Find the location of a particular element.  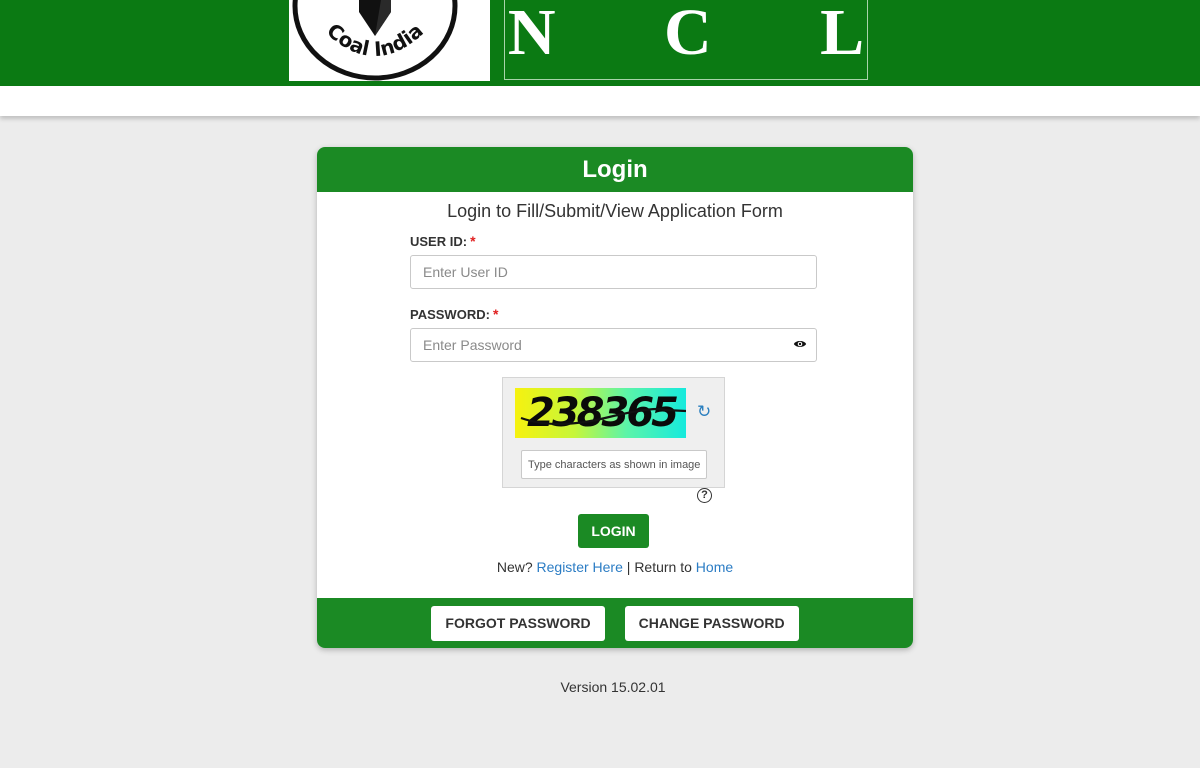

return-to-text: Return to is located at coordinates (663, 567).